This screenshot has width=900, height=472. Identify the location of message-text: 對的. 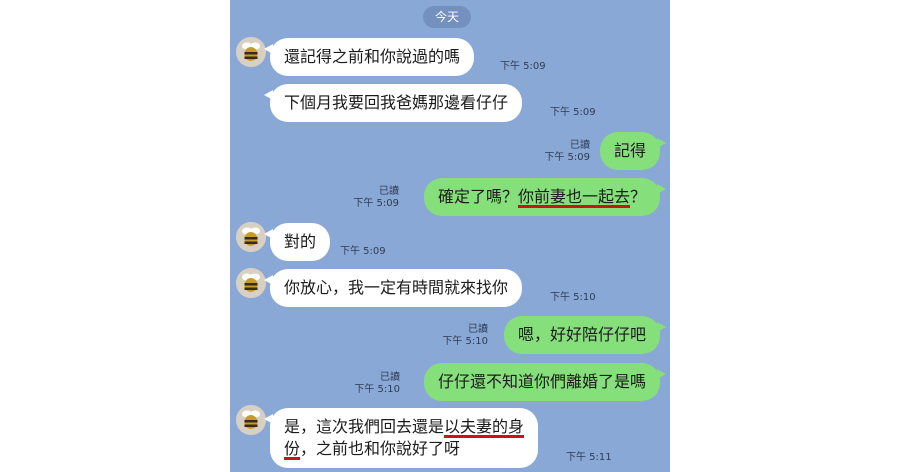
(300, 241).